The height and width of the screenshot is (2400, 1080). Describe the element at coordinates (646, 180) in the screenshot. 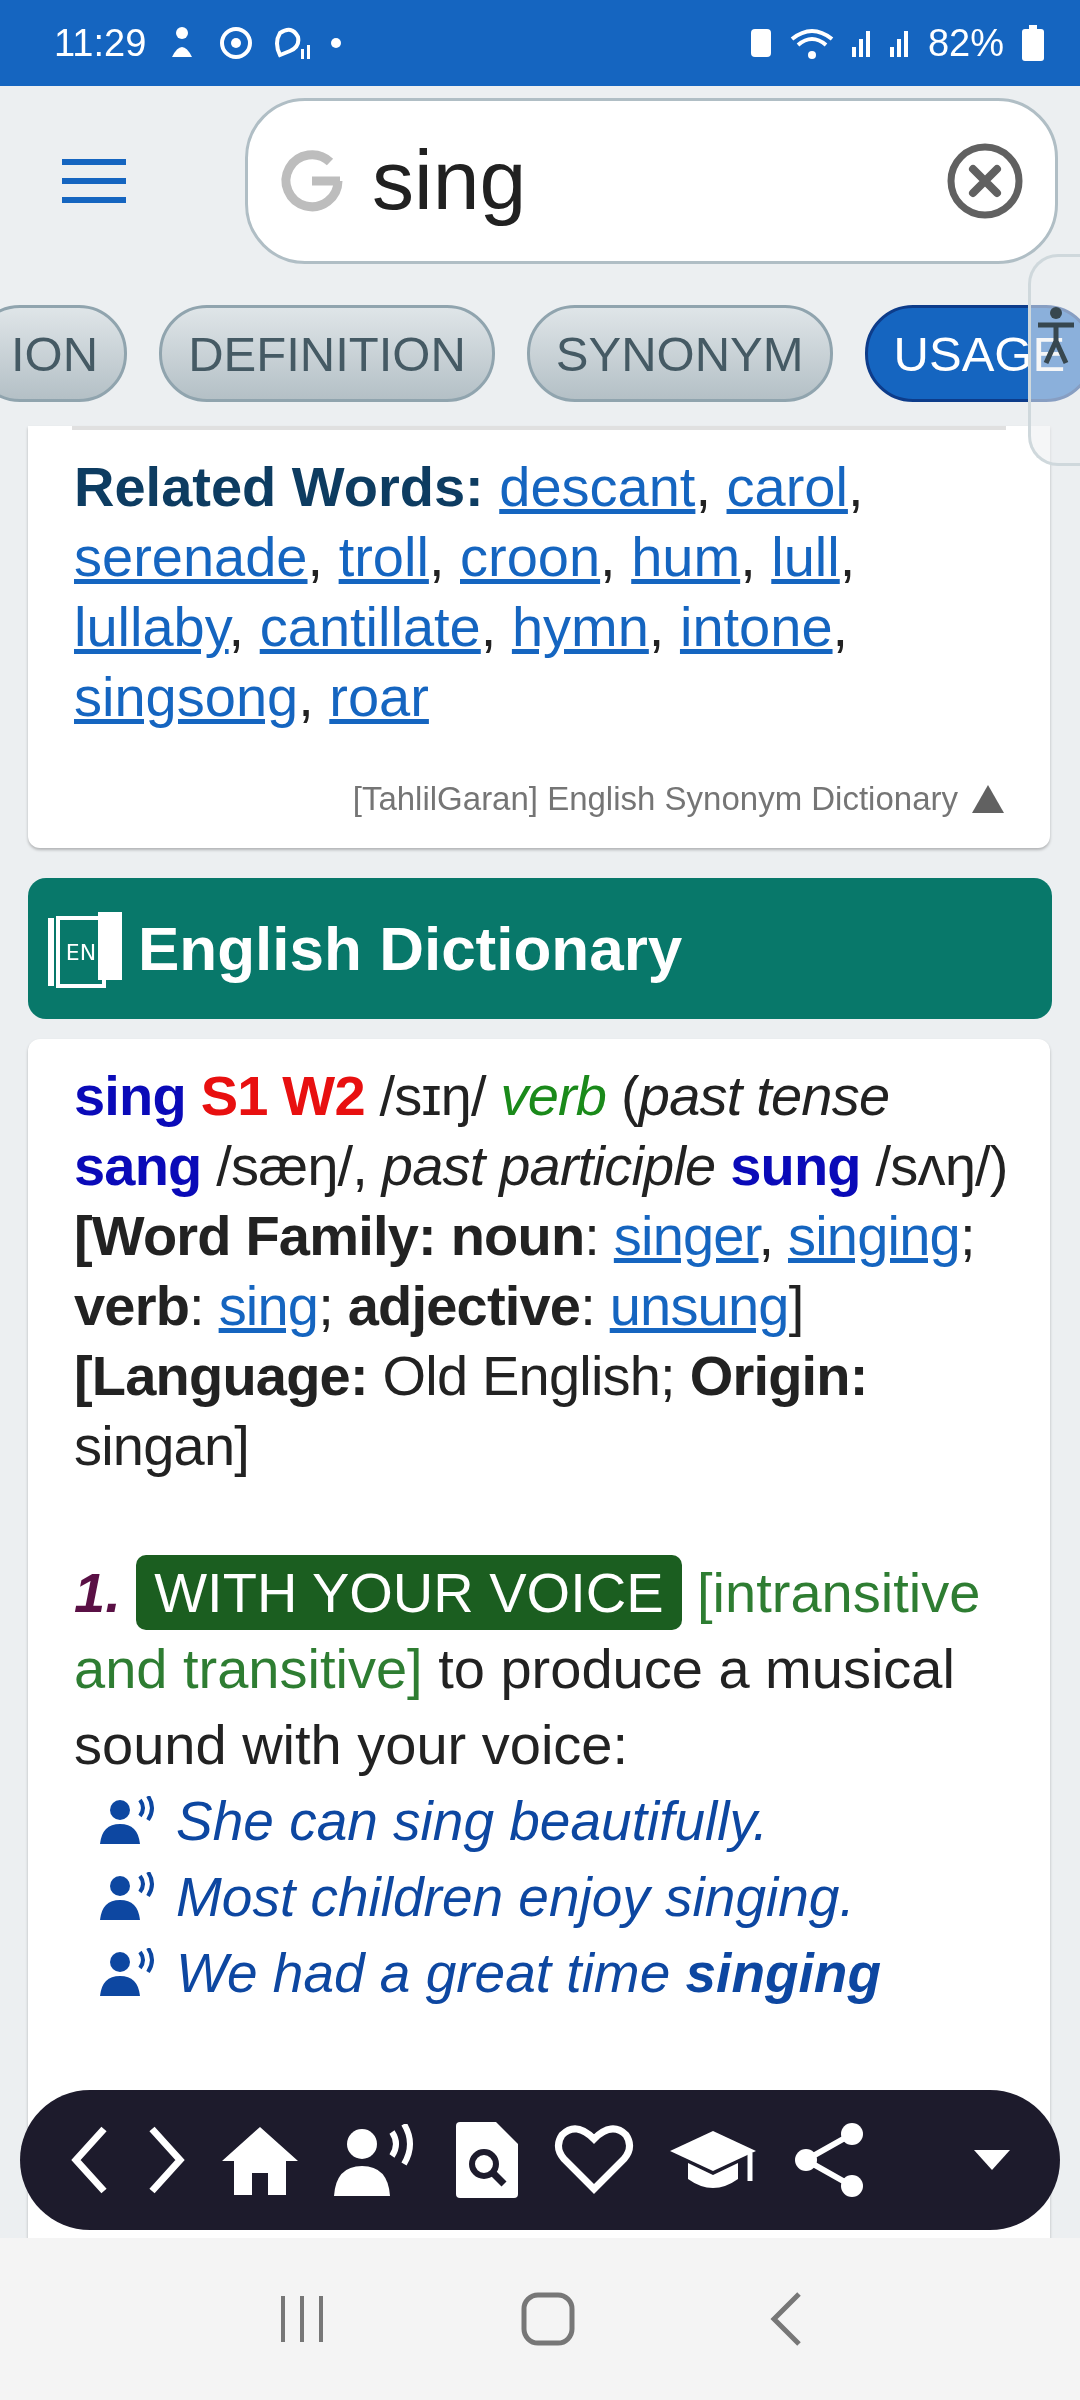

I see `search-field: sing` at that location.